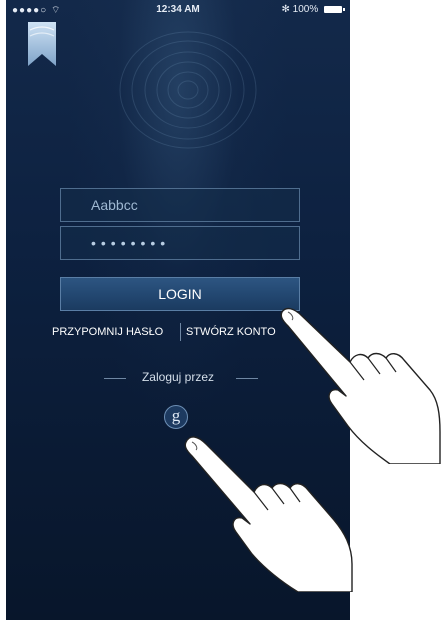  What do you see at coordinates (42, 44) in the screenshot?
I see `bookmark-logo-icon` at bounding box center [42, 44].